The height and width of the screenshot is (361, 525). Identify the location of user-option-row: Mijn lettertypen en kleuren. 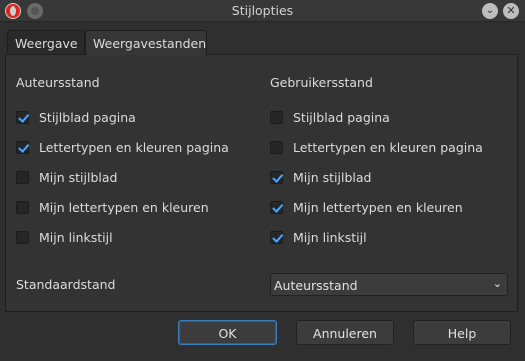
(366, 207).